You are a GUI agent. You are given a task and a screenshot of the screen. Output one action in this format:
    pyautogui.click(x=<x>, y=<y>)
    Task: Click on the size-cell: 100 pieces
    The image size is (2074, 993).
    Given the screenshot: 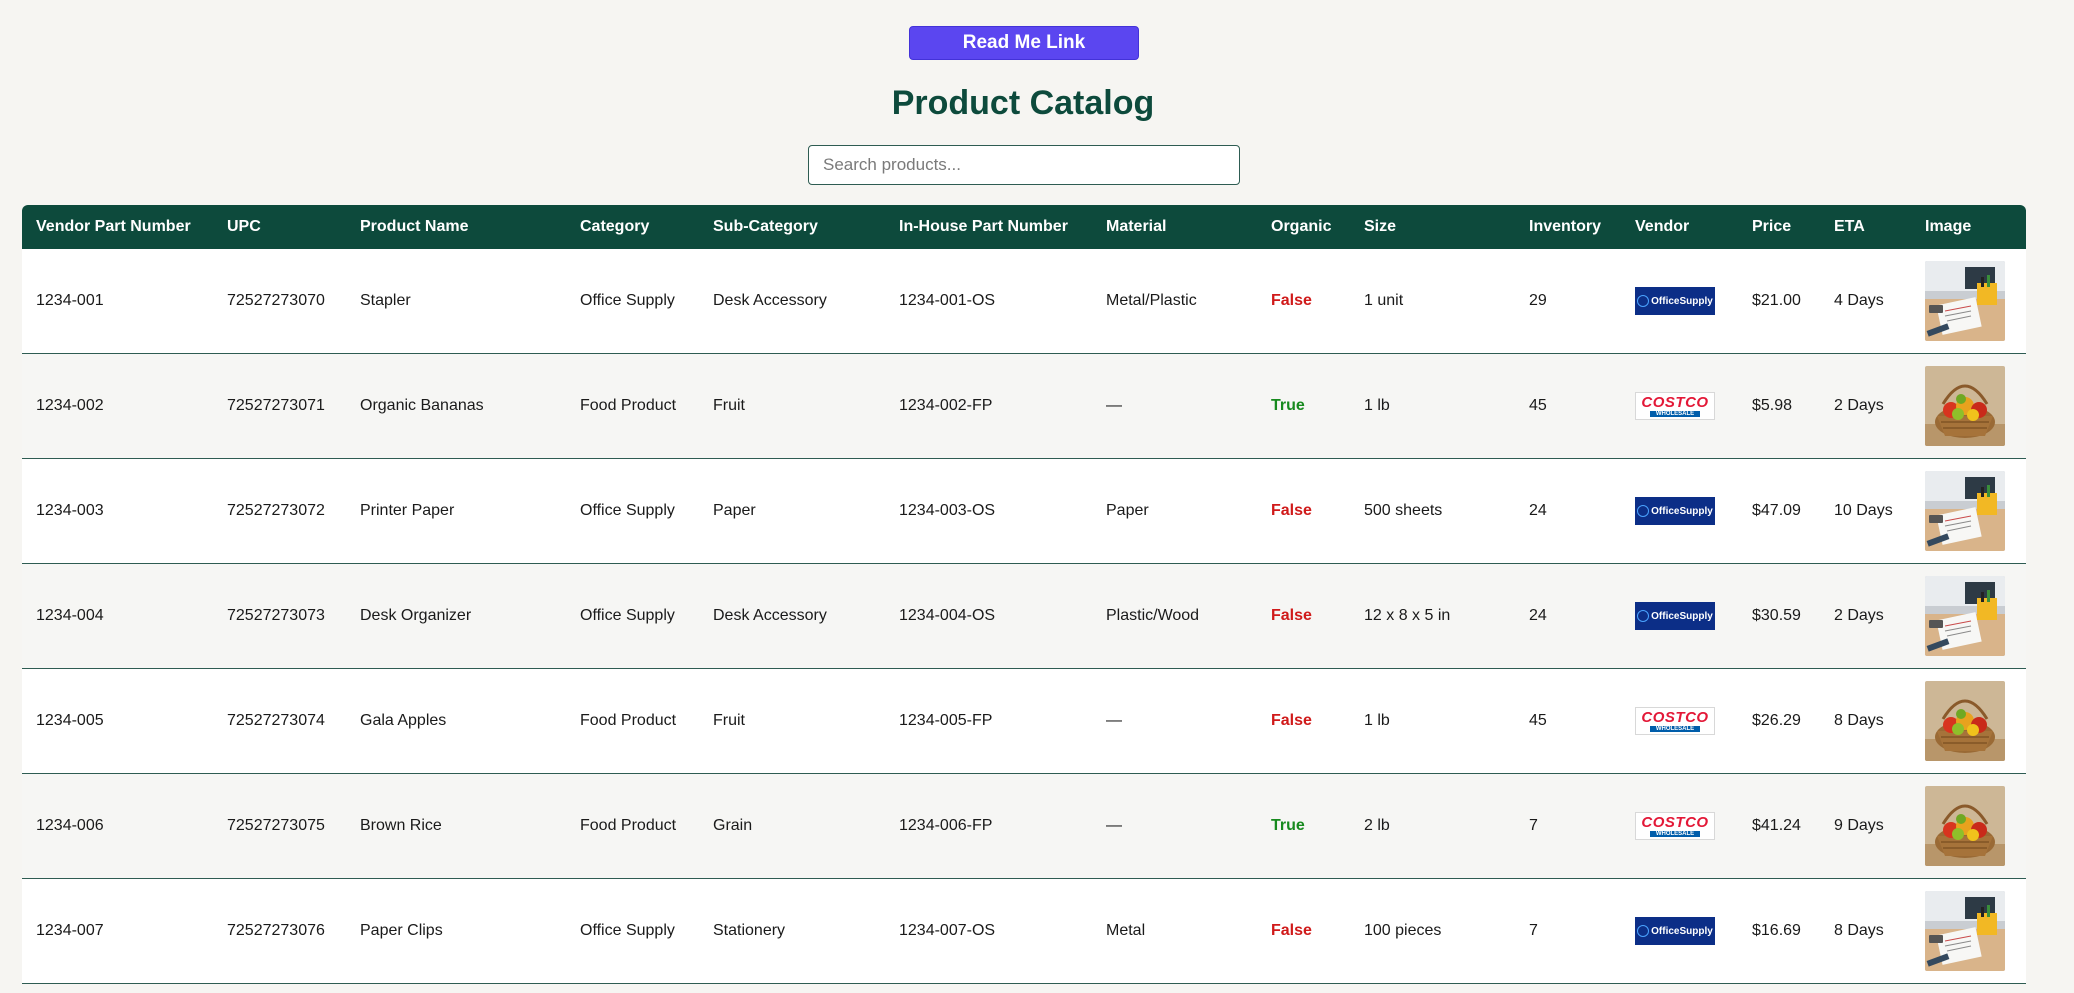 What is the action you would take?
    pyautogui.click(x=1432, y=931)
    